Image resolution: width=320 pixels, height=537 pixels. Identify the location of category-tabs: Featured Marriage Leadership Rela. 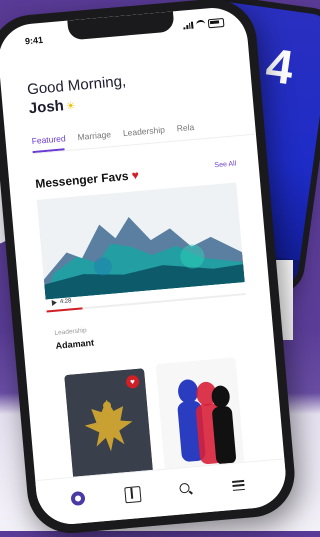
(112, 134).